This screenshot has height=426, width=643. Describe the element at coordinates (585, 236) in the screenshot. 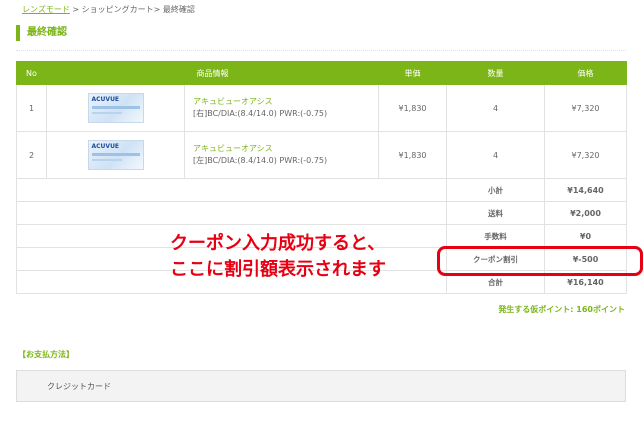

I see `fee-value: ¥0` at that location.